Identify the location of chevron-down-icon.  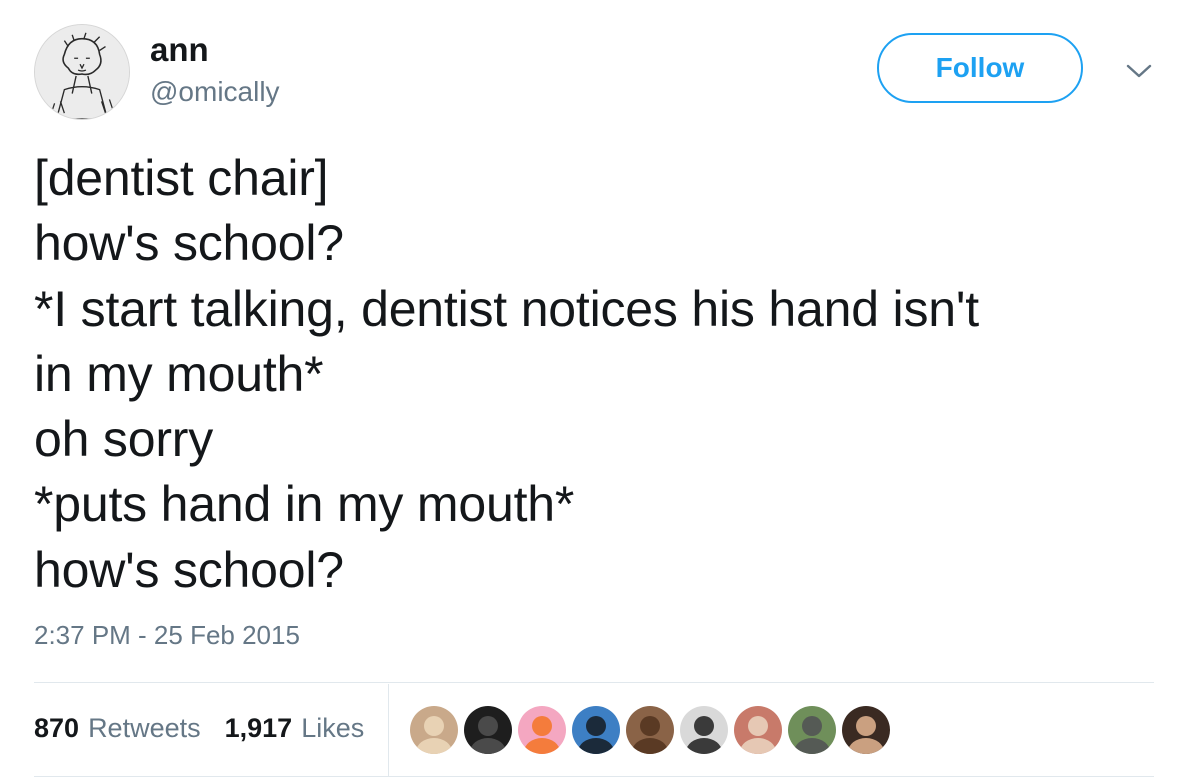
(1139, 71).